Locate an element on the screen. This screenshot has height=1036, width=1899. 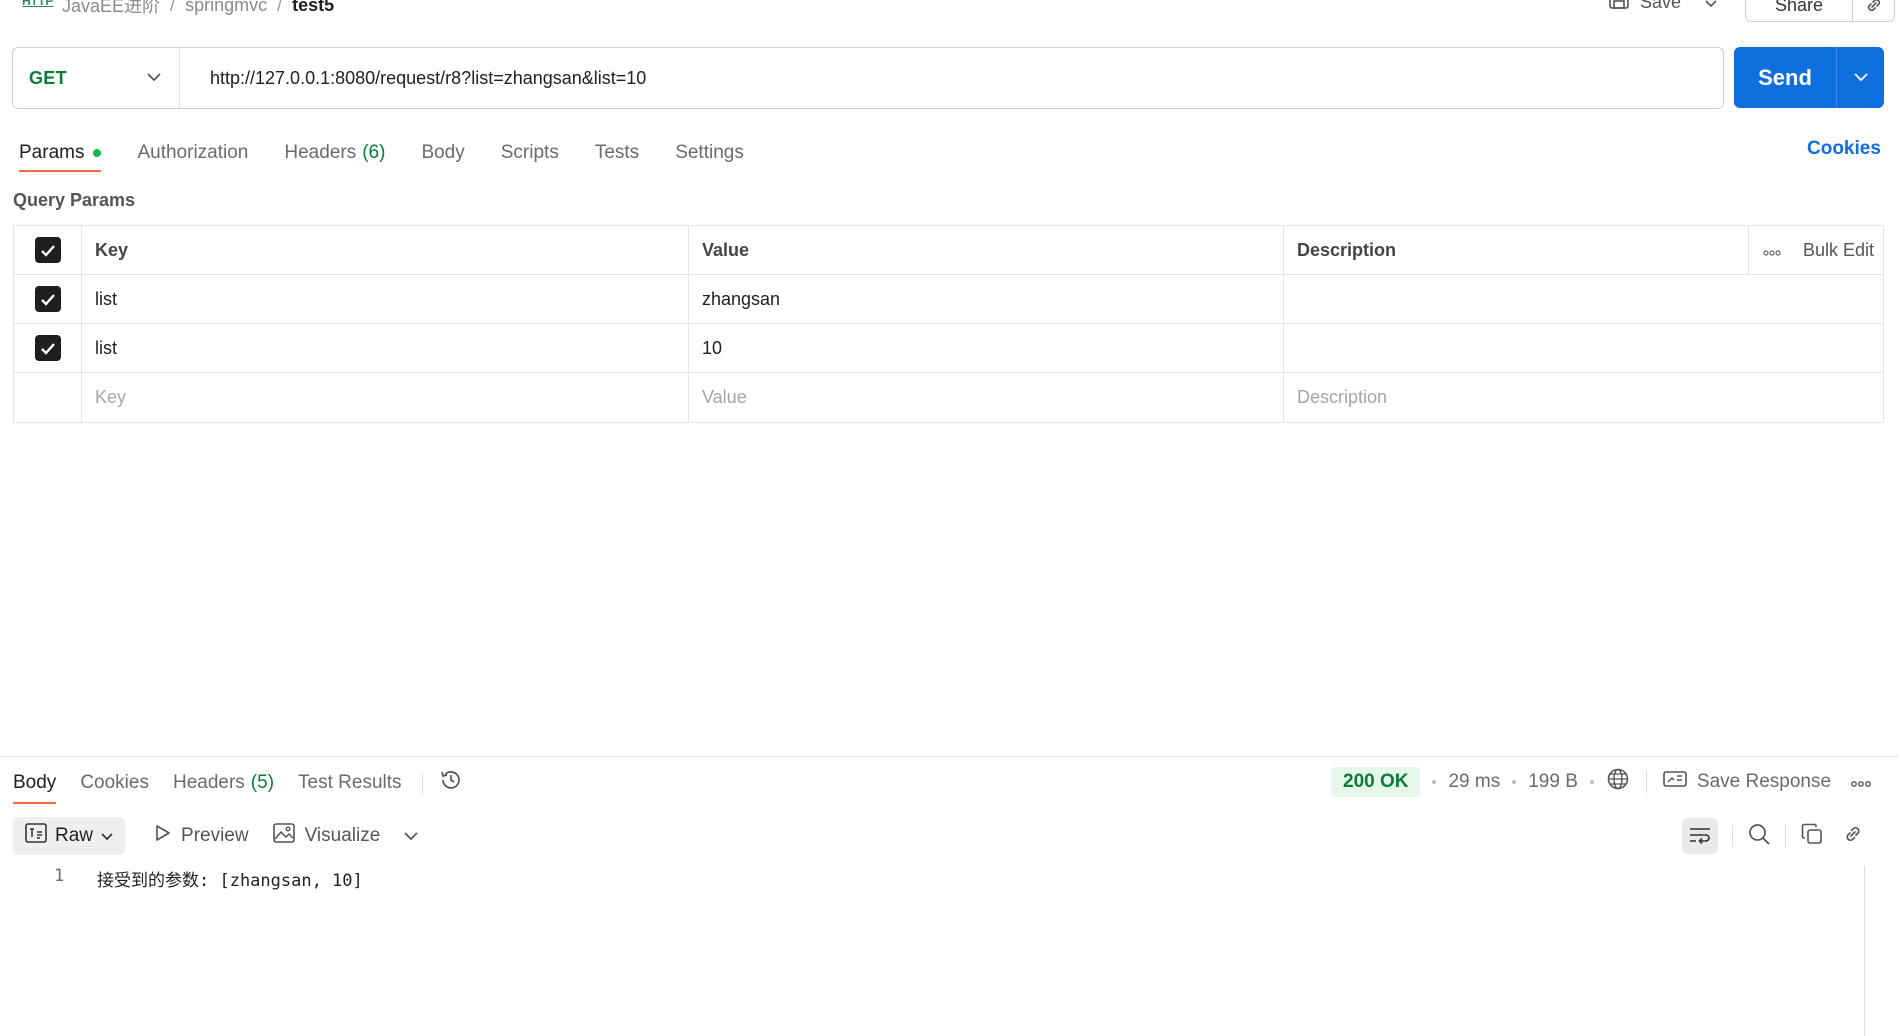
copy-link-icon is located at coordinates (1873, 10).